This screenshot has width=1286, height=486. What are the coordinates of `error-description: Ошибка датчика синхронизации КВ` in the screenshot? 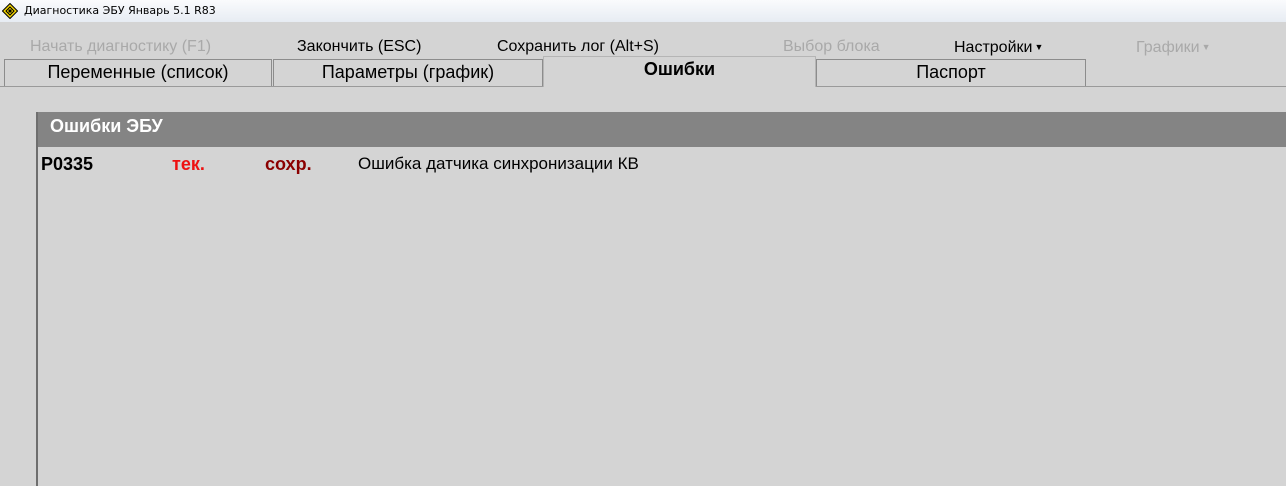 It's located at (498, 163).